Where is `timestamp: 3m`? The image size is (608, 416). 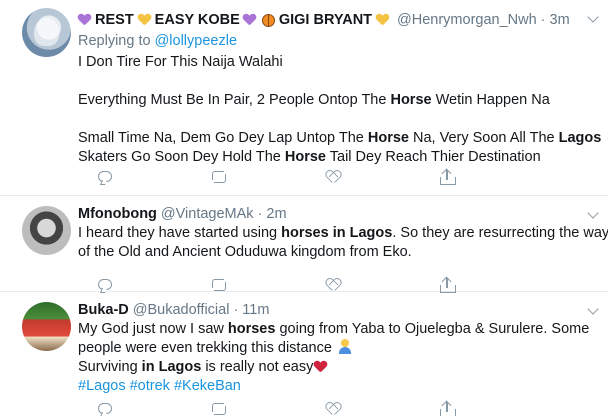 timestamp: 3m is located at coordinates (560, 20).